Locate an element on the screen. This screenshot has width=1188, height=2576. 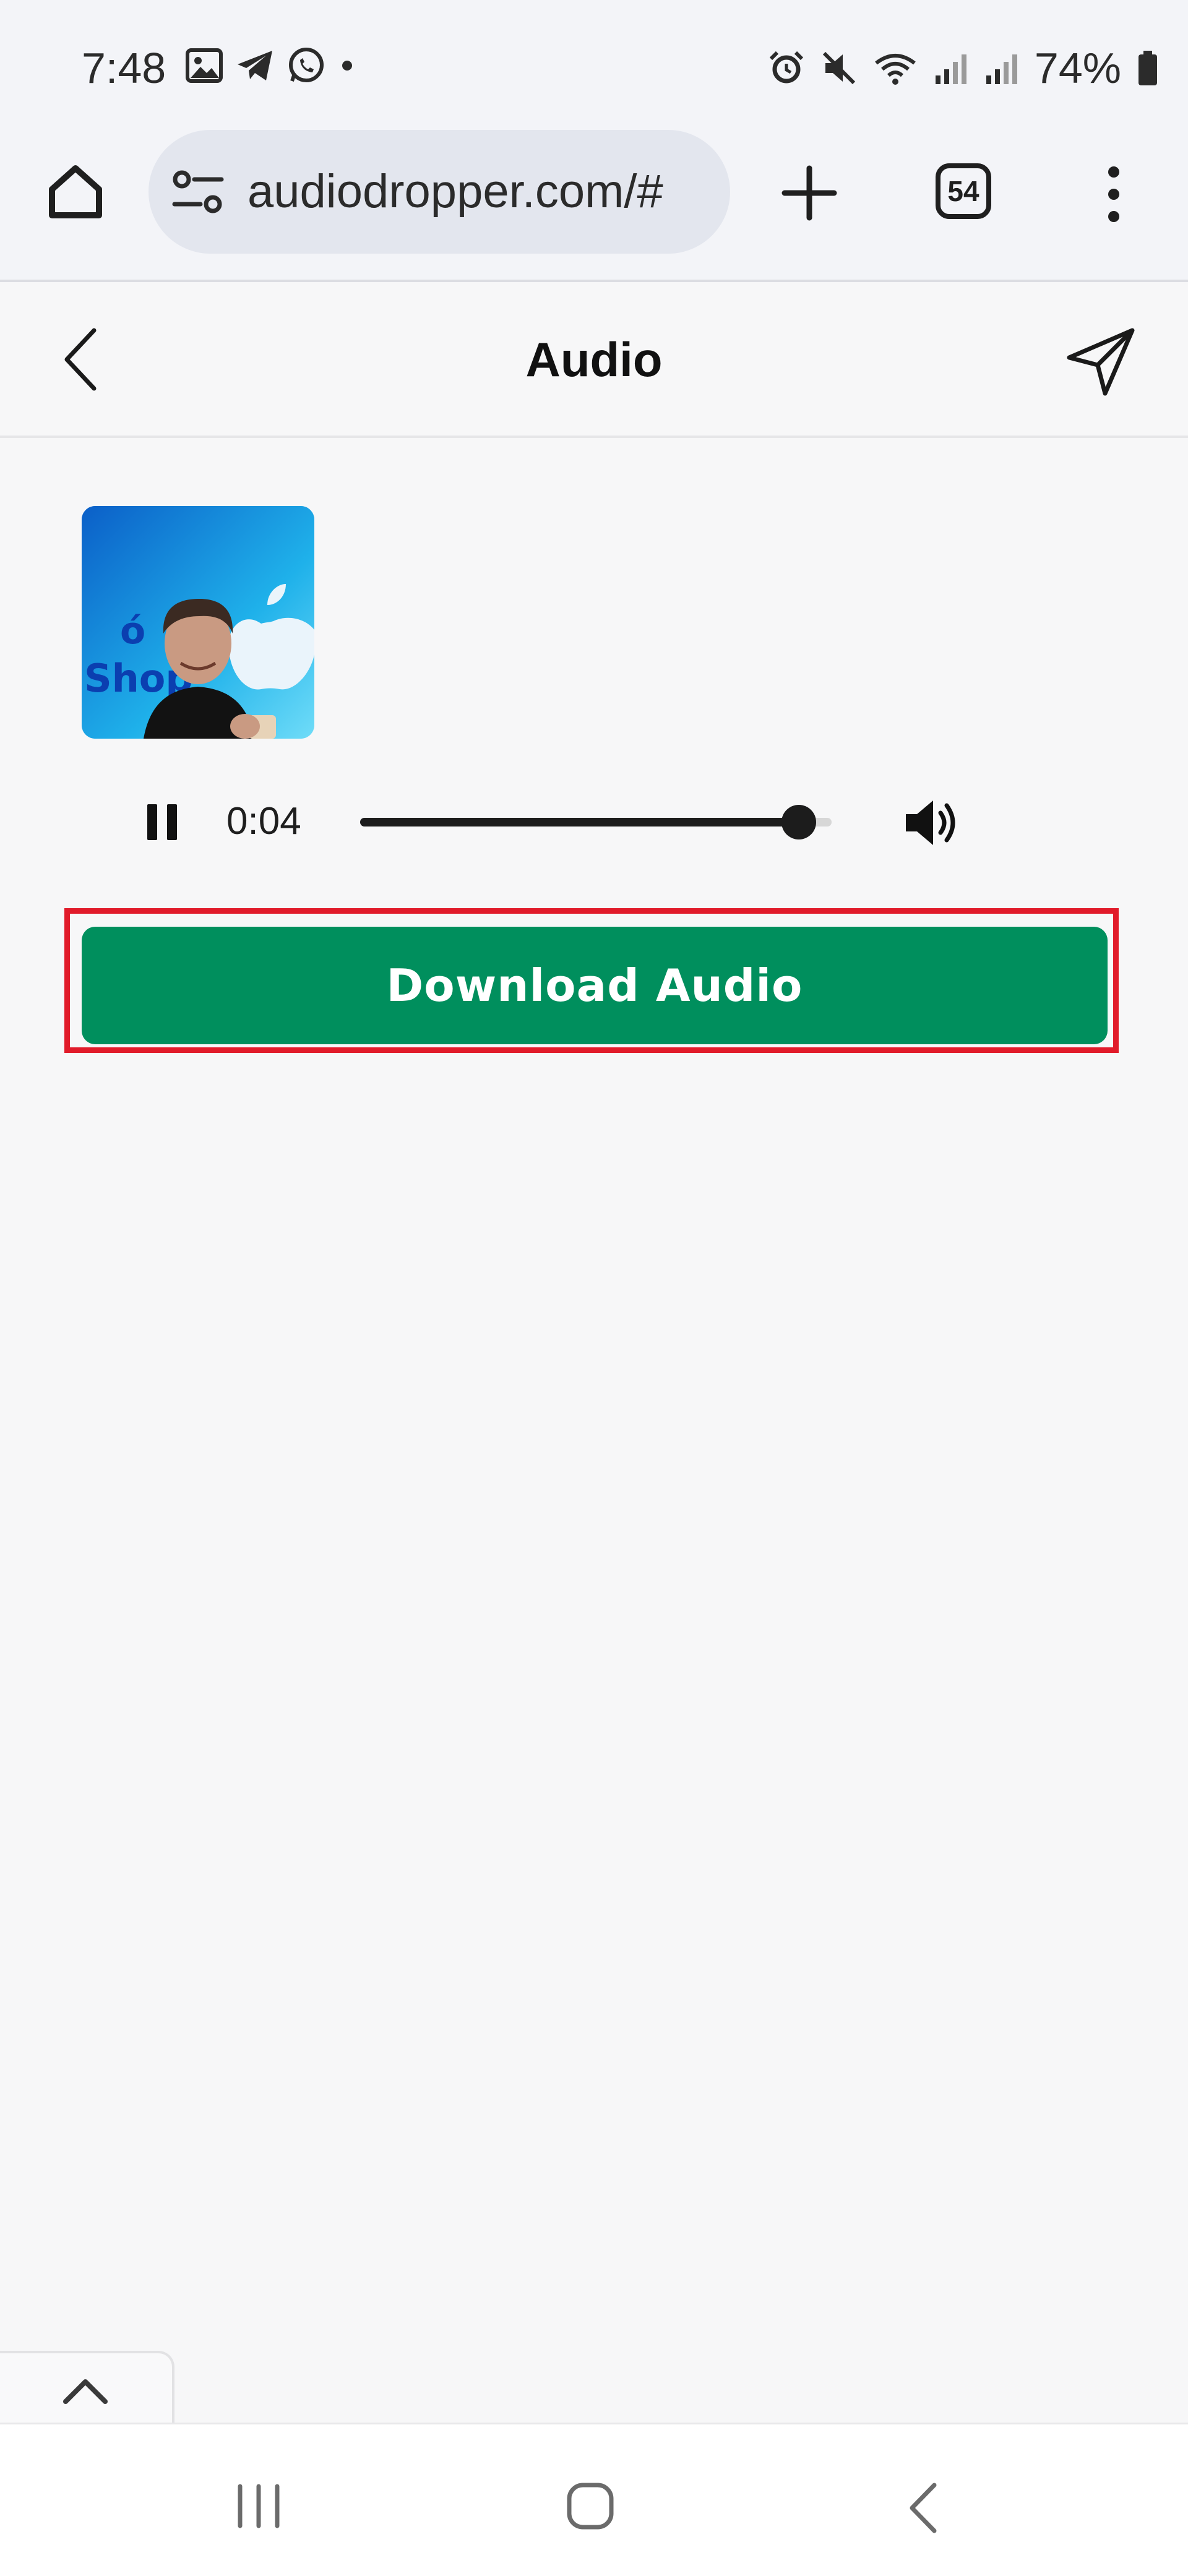
status-bar: 7:48 74% is located at coordinates (594, 65).